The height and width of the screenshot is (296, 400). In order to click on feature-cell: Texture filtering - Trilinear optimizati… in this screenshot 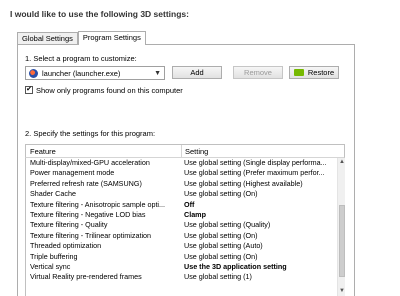, I will do `click(91, 235)`.